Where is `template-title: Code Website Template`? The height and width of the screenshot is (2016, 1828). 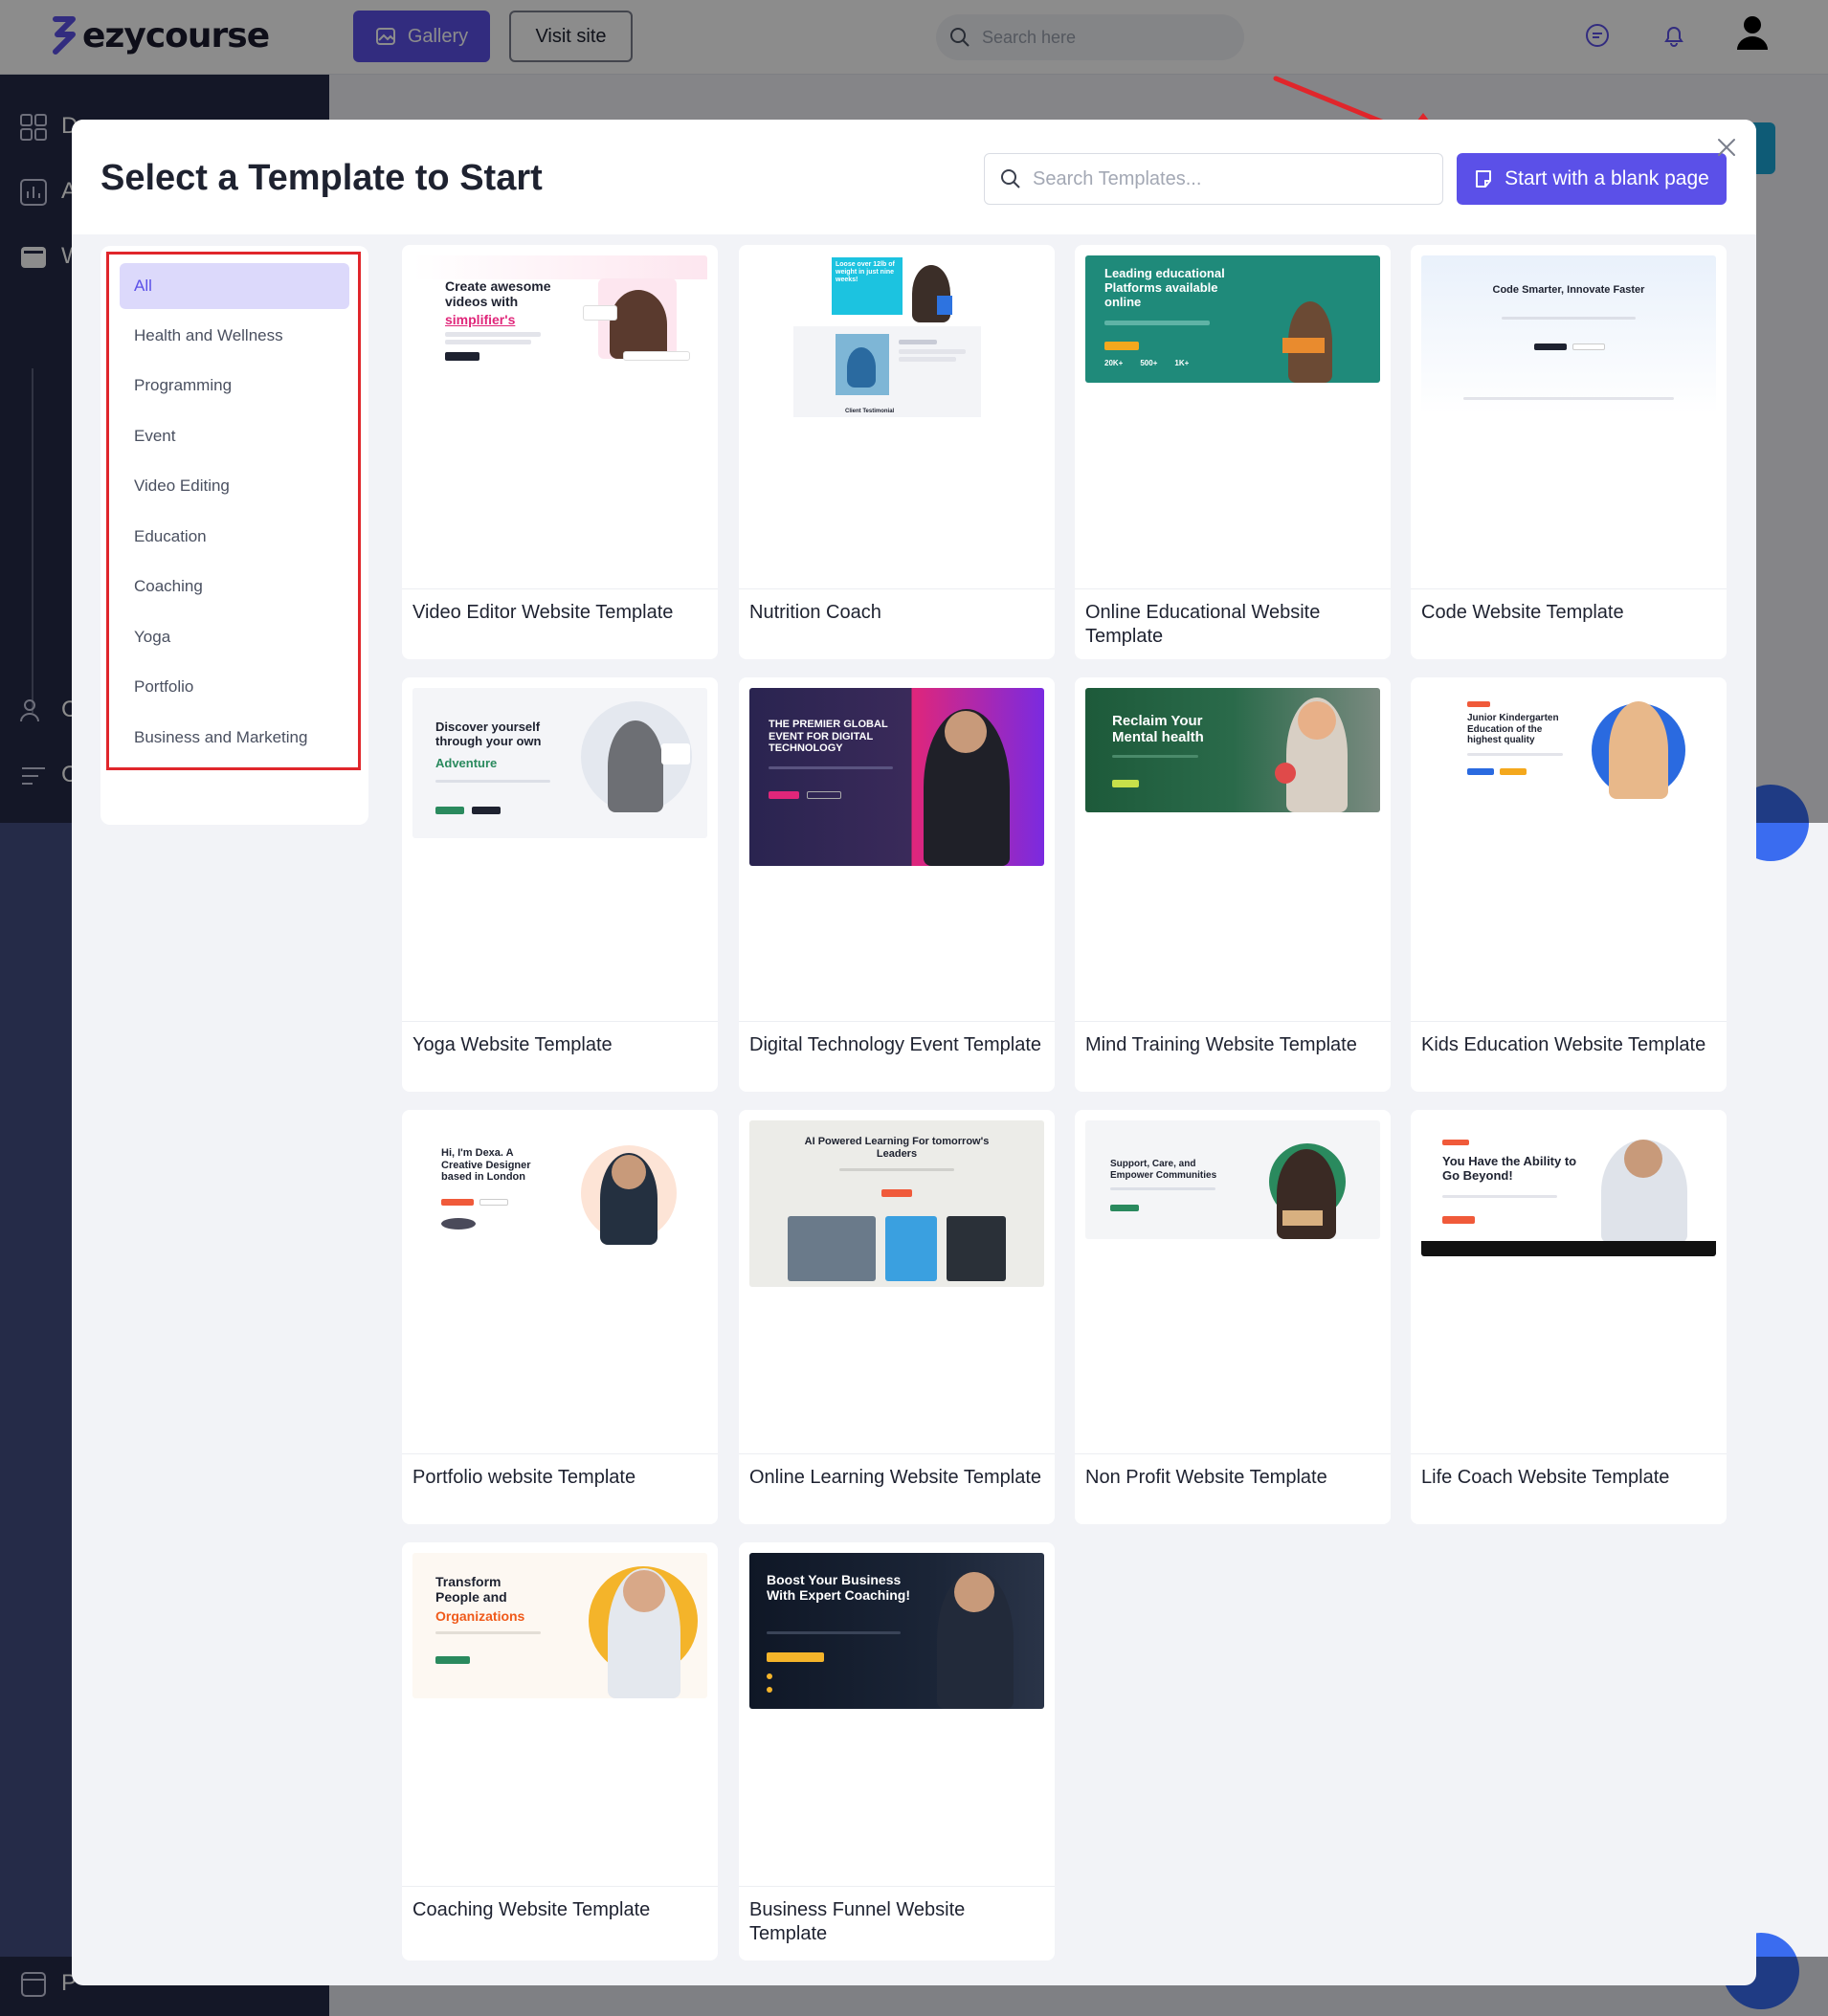
template-title: Code Website Template is located at coordinates (1522, 612).